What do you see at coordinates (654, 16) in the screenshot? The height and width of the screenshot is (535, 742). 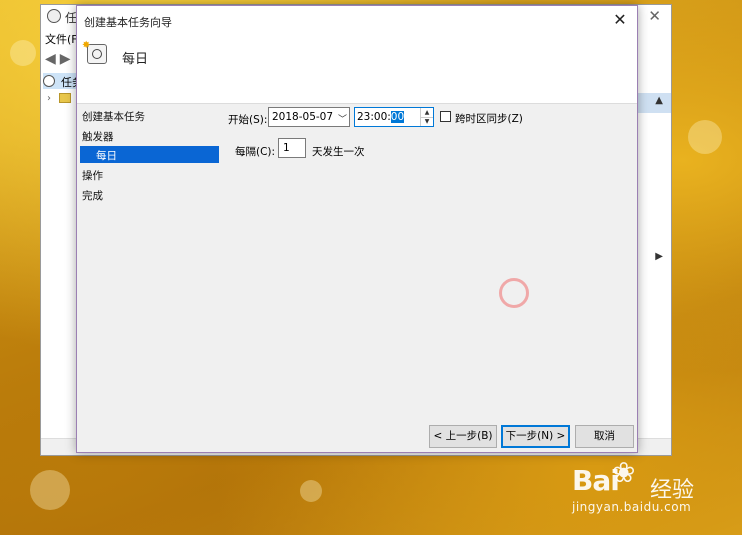 I see `bg-close-icon: ✕` at bounding box center [654, 16].